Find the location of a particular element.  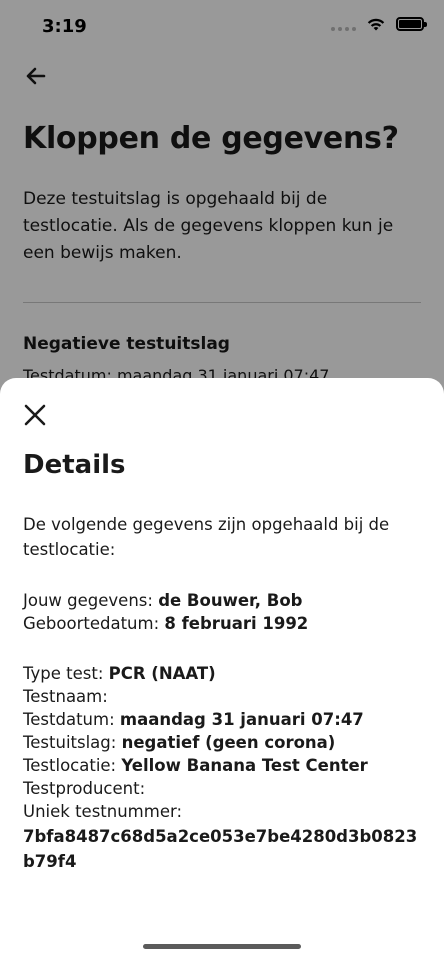

home-indicator is located at coordinates (222, 946).